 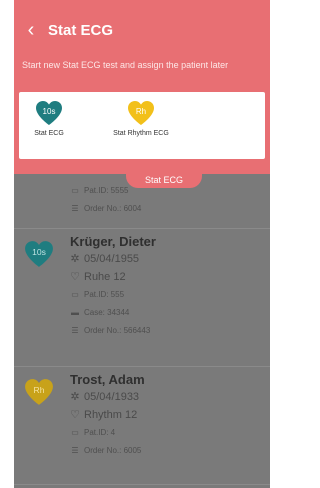 I want to click on patient-id: ▭ Pat.ID: 4, so click(x=107, y=433).